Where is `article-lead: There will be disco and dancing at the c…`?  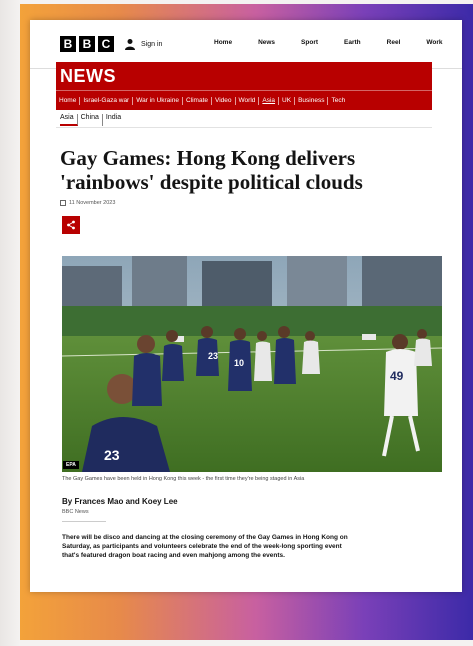 article-lead: There will be disco and dancing at the c… is located at coordinates (205, 546).